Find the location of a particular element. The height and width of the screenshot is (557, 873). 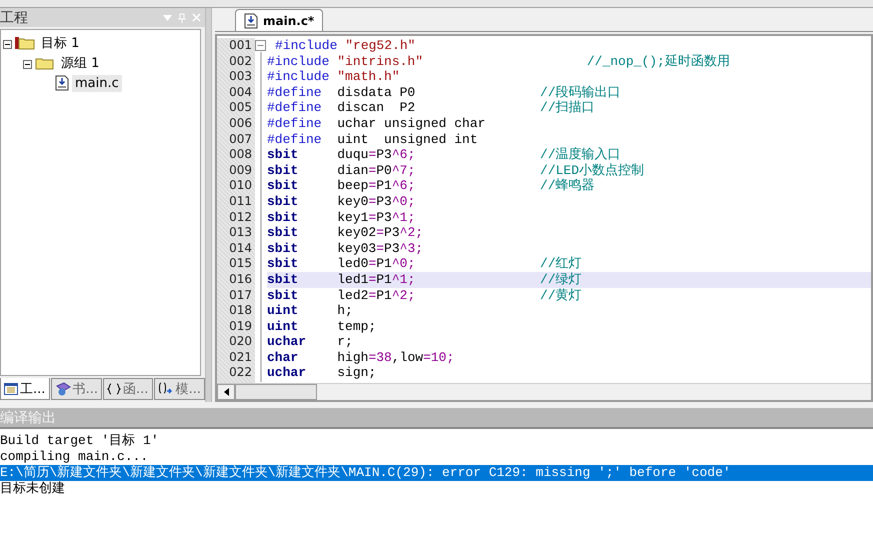

code-line: uchar r; is located at coordinates (310, 342).